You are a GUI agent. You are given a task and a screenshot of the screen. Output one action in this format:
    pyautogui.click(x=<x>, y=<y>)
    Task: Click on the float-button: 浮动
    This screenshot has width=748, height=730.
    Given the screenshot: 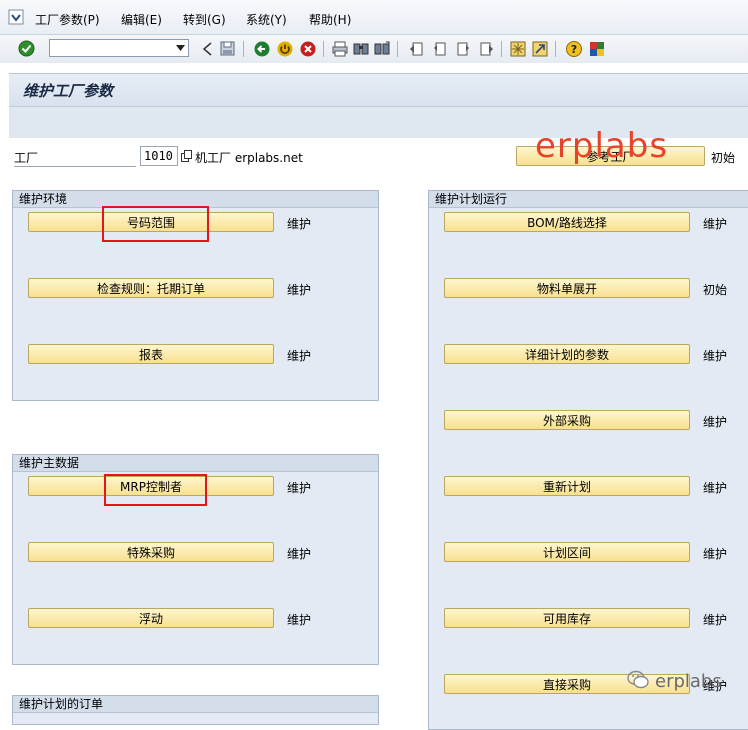 What is the action you would take?
    pyautogui.click(x=151, y=618)
    